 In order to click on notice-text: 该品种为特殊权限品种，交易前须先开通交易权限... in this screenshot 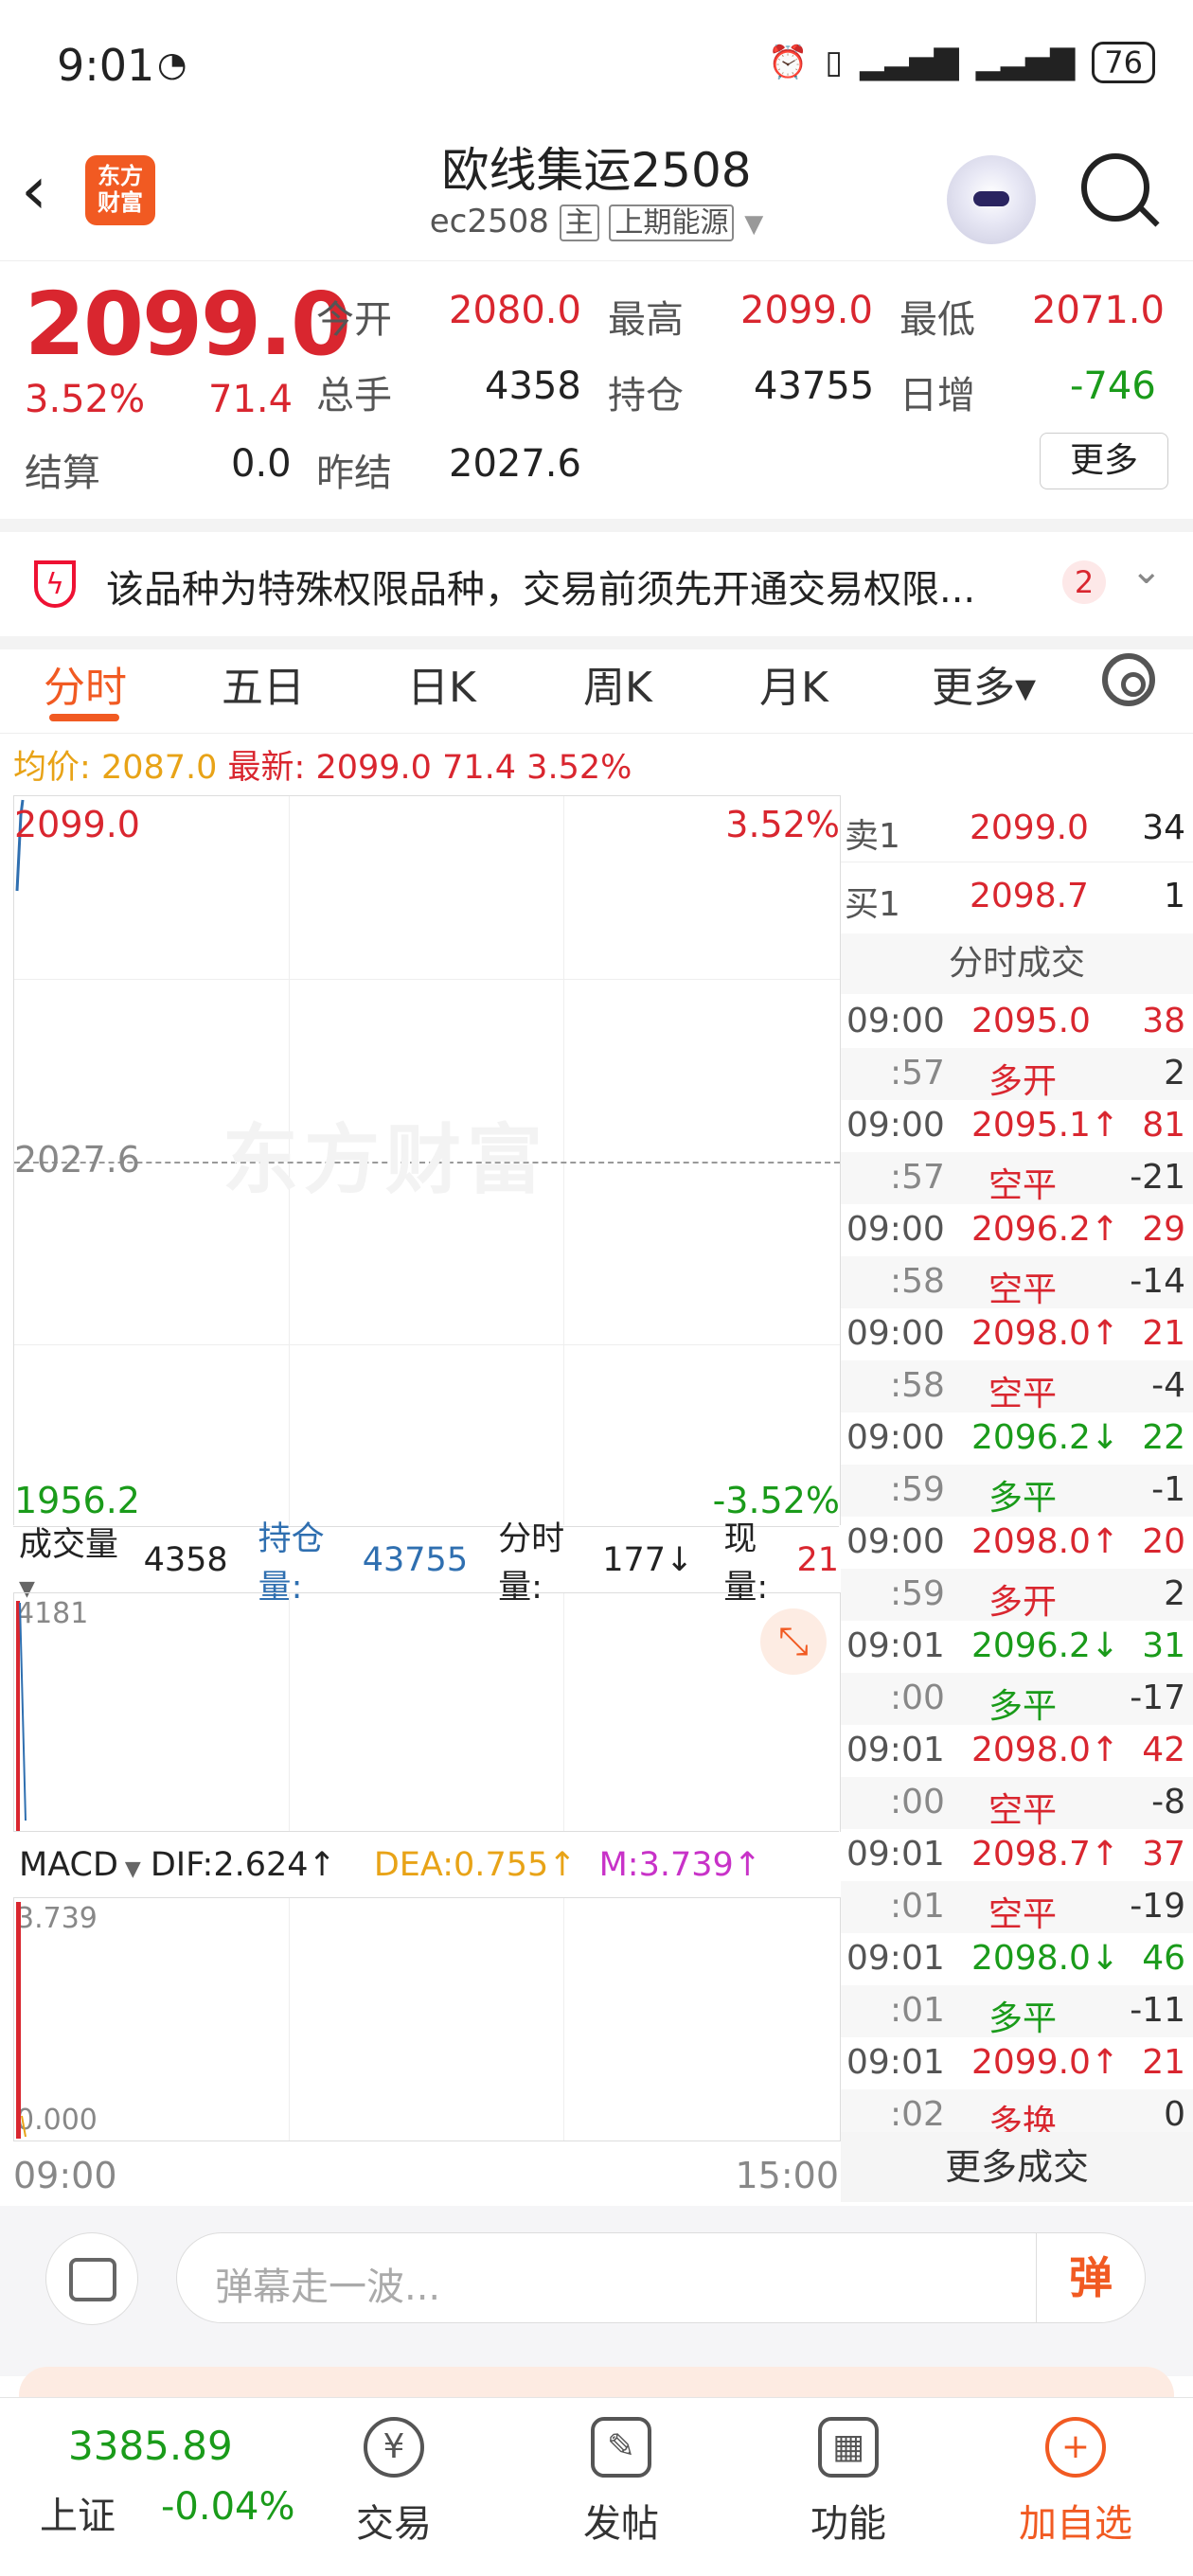, I will do `click(541, 590)`.